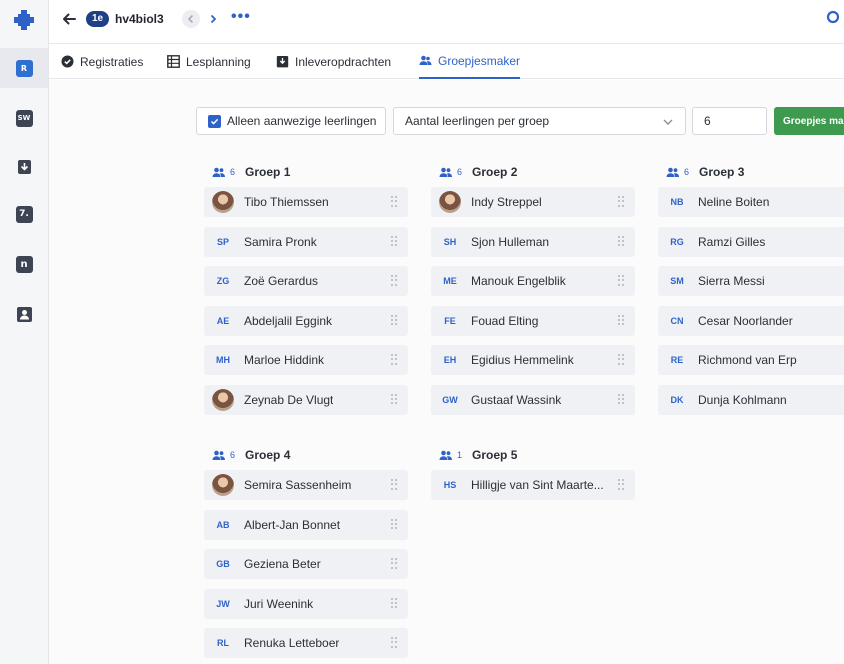  Describe the element at coordinates (291, 121) in the screenshot. I see `present-students-only-toggle: Alleen aanwezige leerlingen` at that location.